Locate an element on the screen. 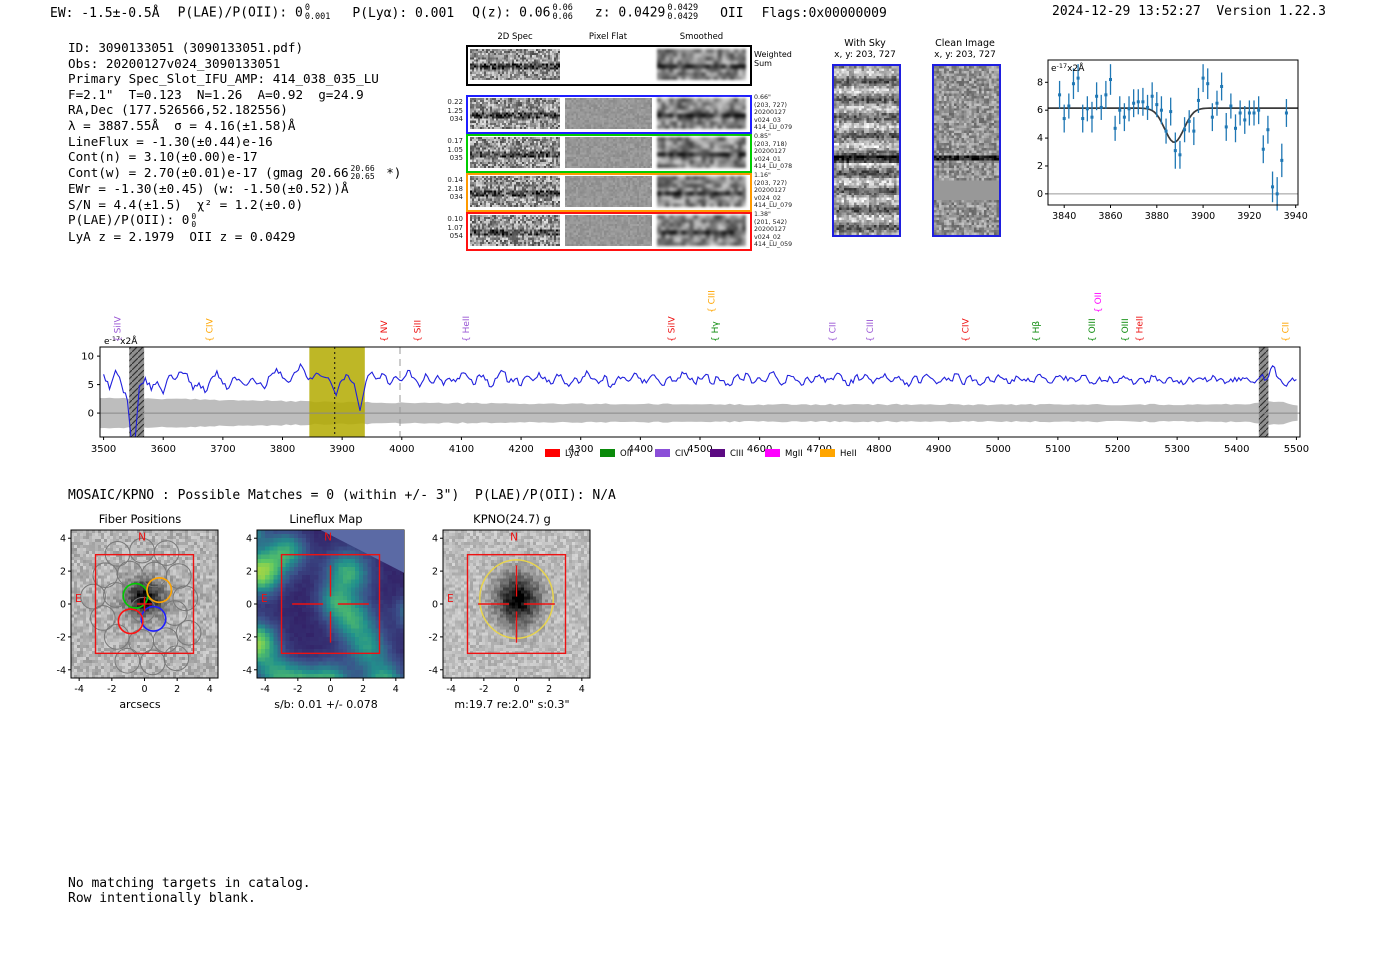  header-segment: P(LAE)/P(OII): 0 0 0.001 is located at coordinates (254, 12).